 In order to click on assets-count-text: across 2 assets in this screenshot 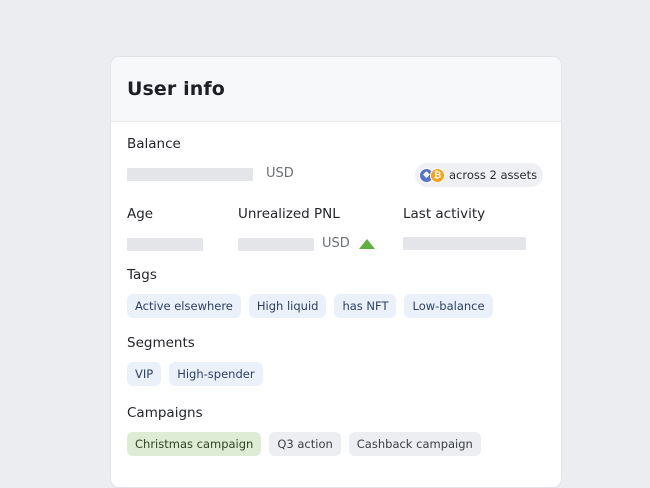, I will do `click(493, 175)`.